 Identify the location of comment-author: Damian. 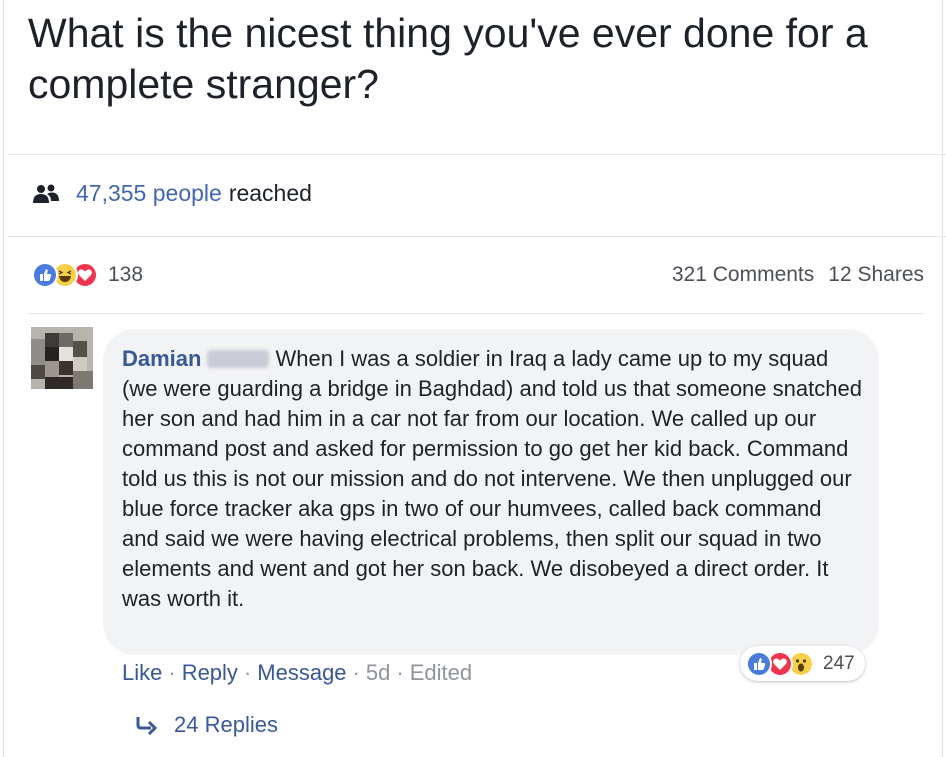
(161, 358).